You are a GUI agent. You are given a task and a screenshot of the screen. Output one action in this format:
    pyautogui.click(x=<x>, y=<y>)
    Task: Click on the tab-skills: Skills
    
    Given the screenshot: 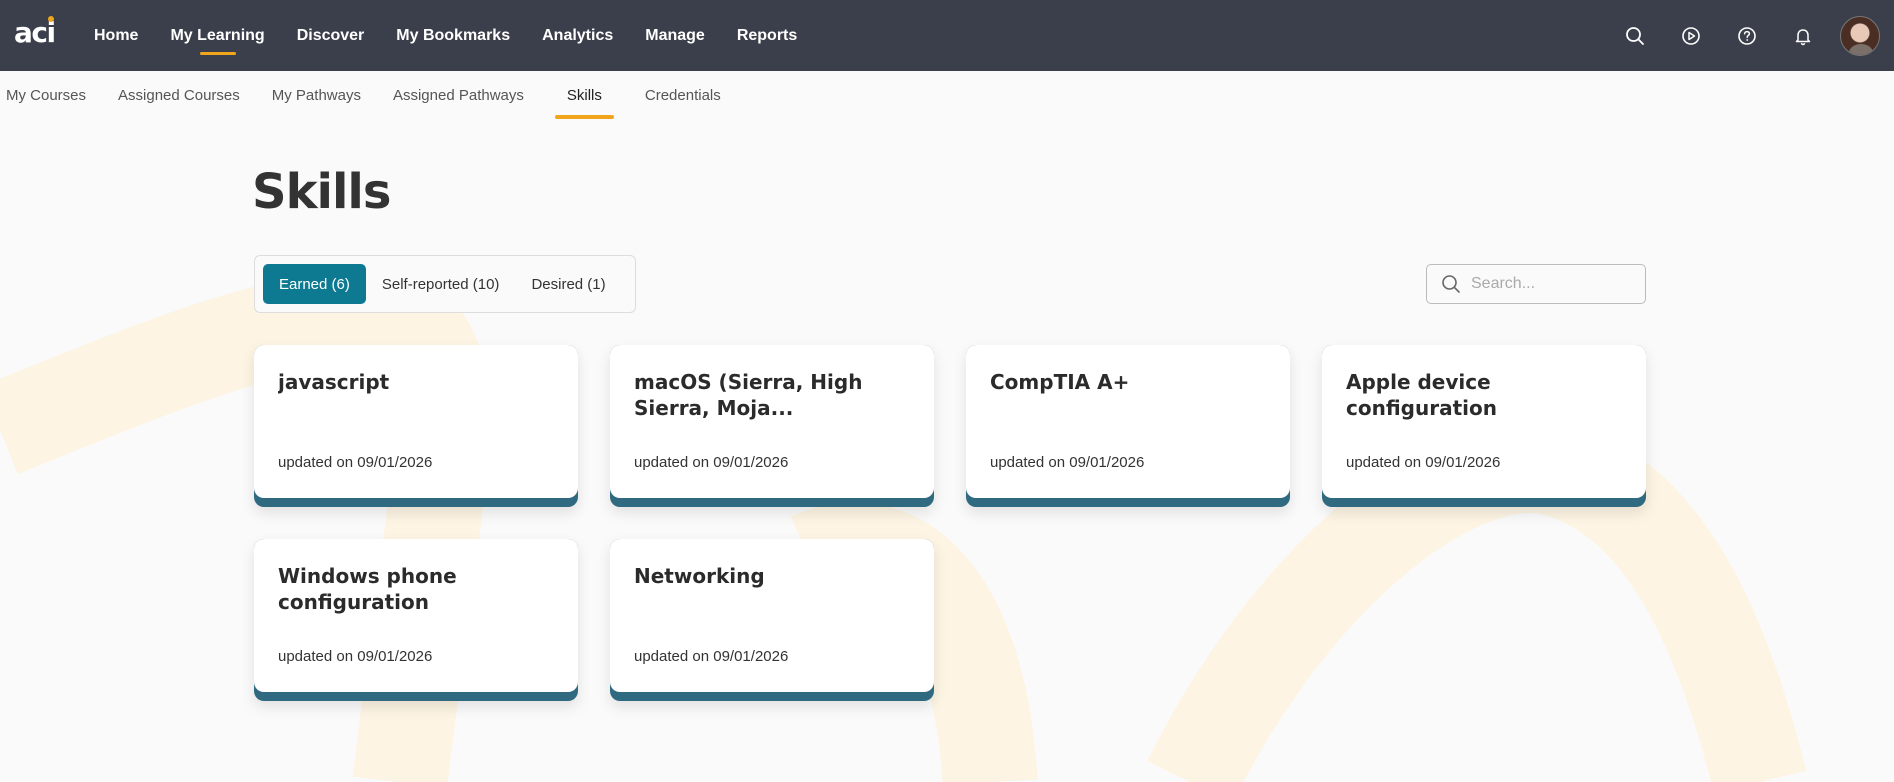 What is the action you would take?
    pyautogui.click(x=584, y=95)
    